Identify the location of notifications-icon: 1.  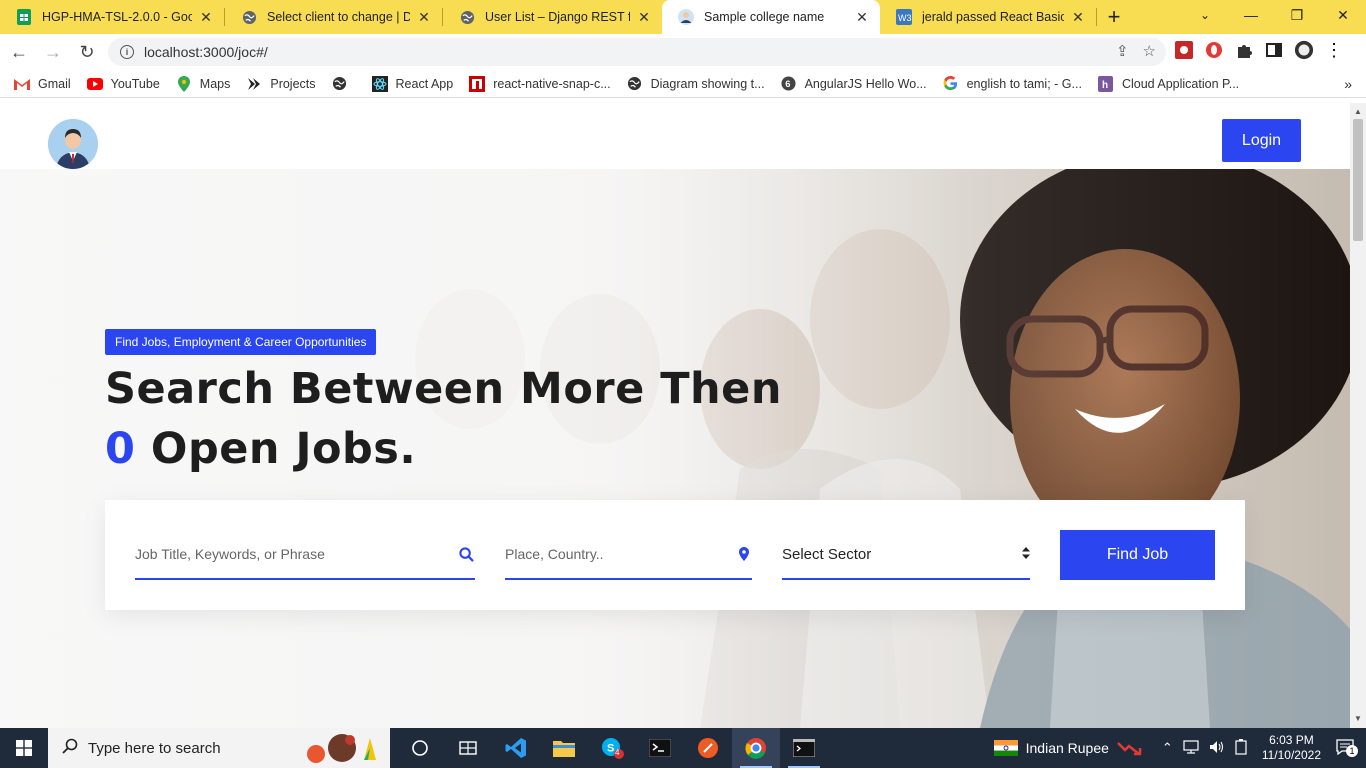
(1347, 748).